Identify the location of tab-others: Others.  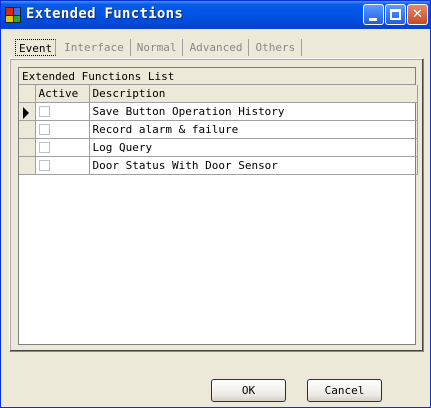
(276, 47).